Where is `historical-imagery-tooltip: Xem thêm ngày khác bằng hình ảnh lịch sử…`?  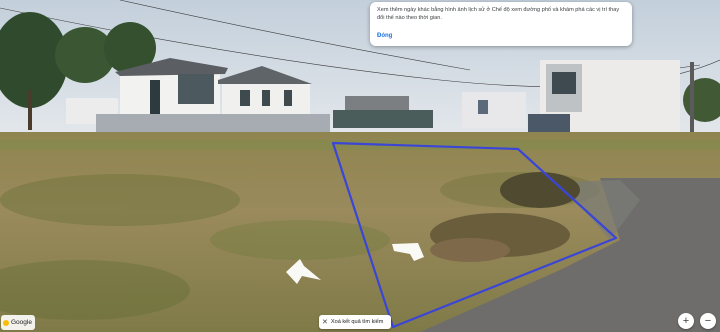 historical-imagery-tooltip: Xem thêm ngày khác bằng hình ảnh lịch sử… is located at coordinates (501, 24).